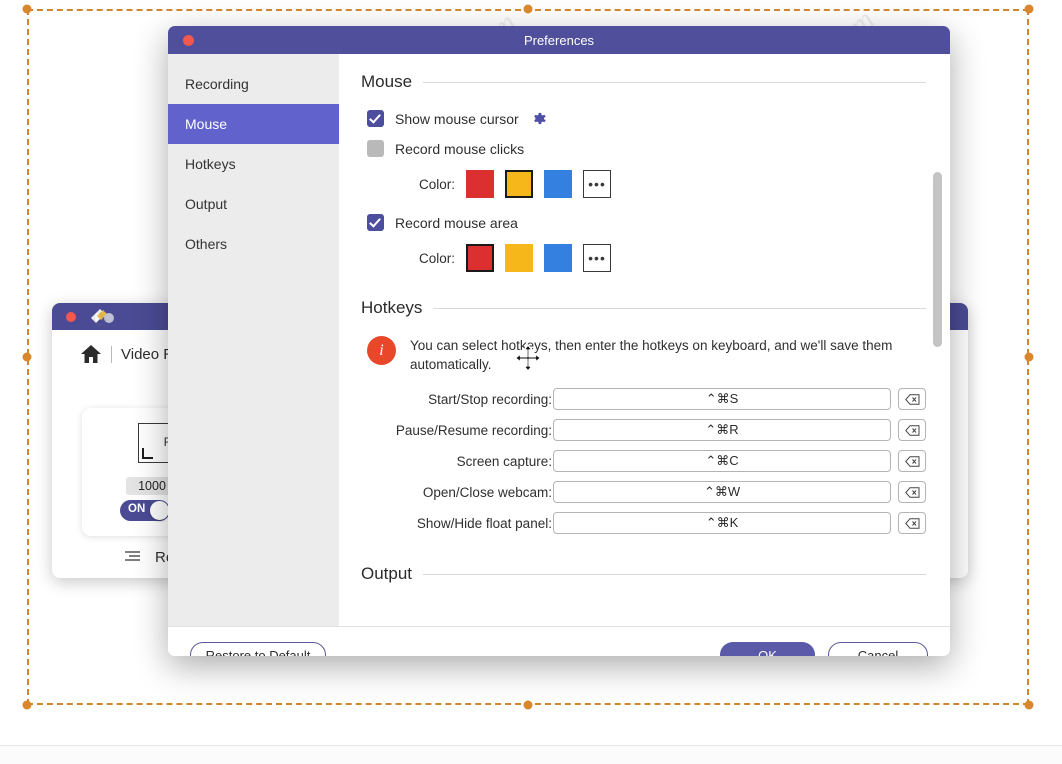  What do you see at coordinates (473, 430) in the screenshot?
I see `hotkey-label: Pause/Resume recording:` at bounding box center [473, 430].